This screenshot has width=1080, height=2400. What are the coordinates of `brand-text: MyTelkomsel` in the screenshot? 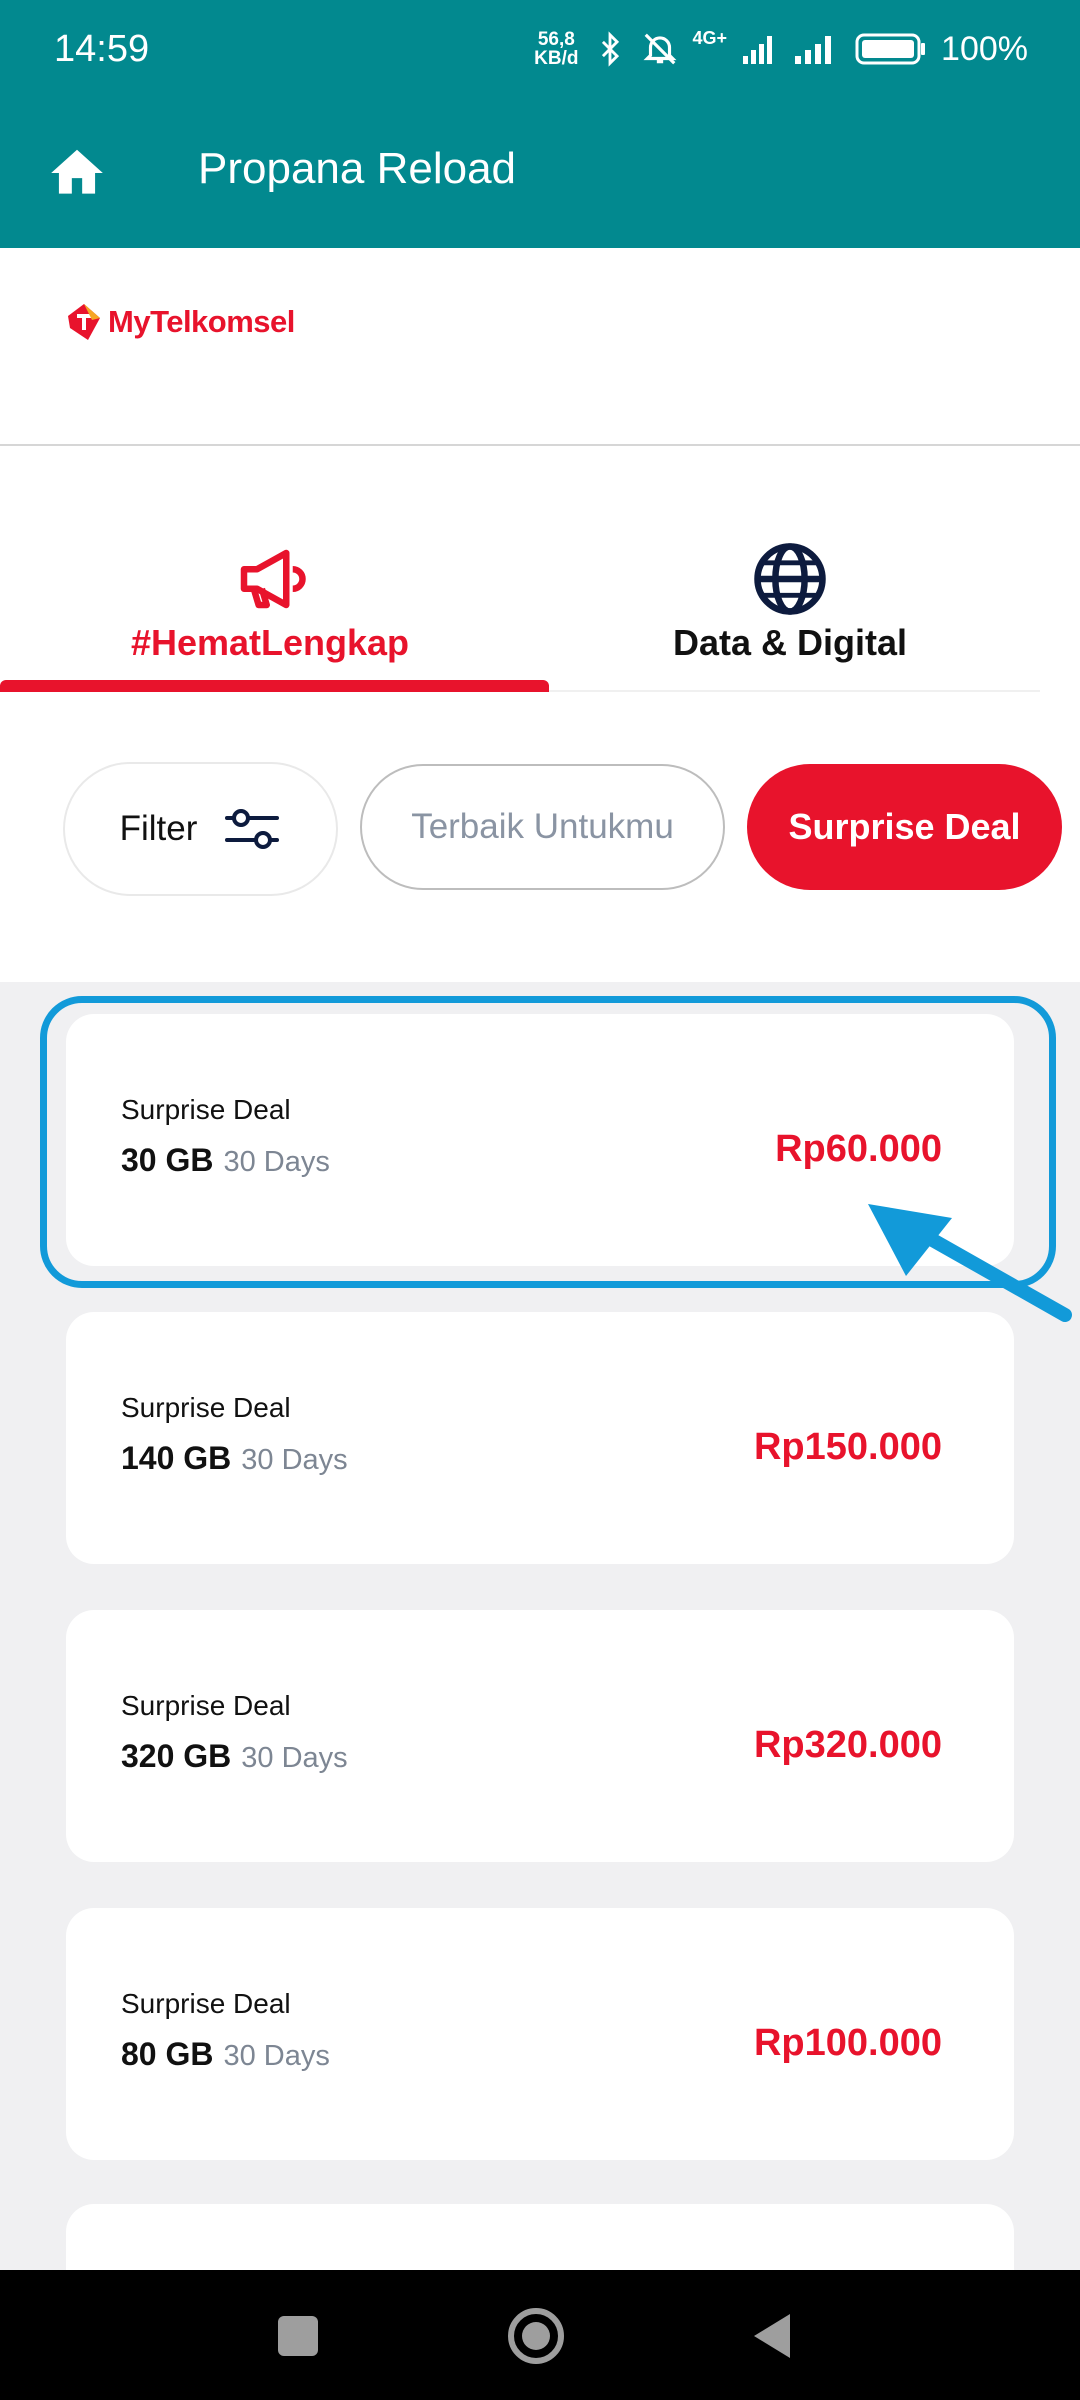 It's located at (201, 321).